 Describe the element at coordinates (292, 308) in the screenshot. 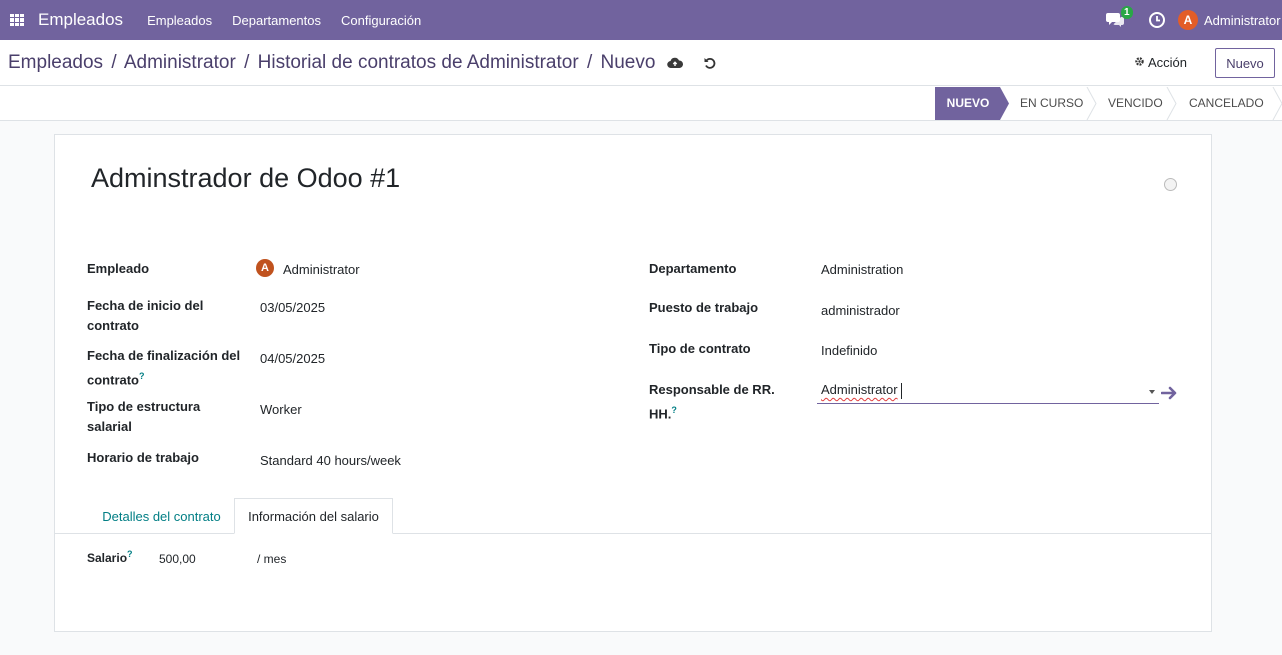

I see `field-fecha-inicio: 03/05/2025` at that location.